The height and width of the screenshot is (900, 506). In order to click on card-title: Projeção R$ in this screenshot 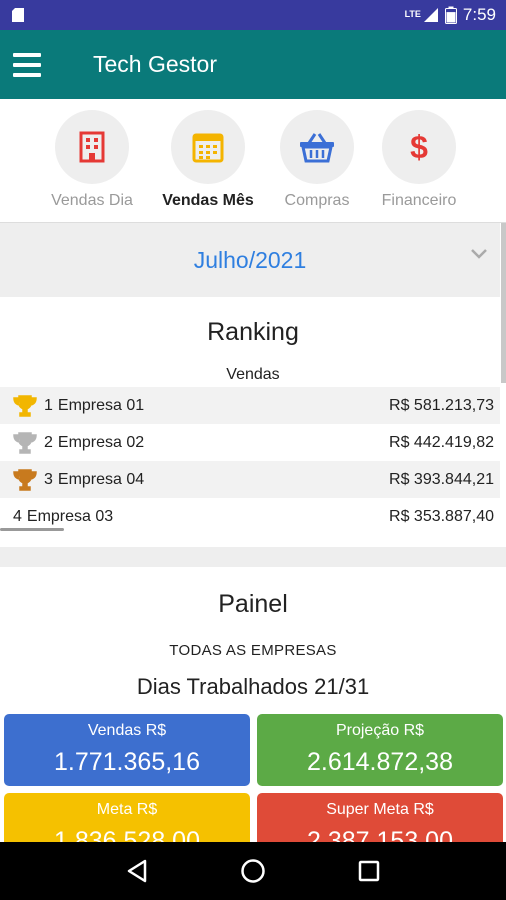, I will do `click(380, 730)`.